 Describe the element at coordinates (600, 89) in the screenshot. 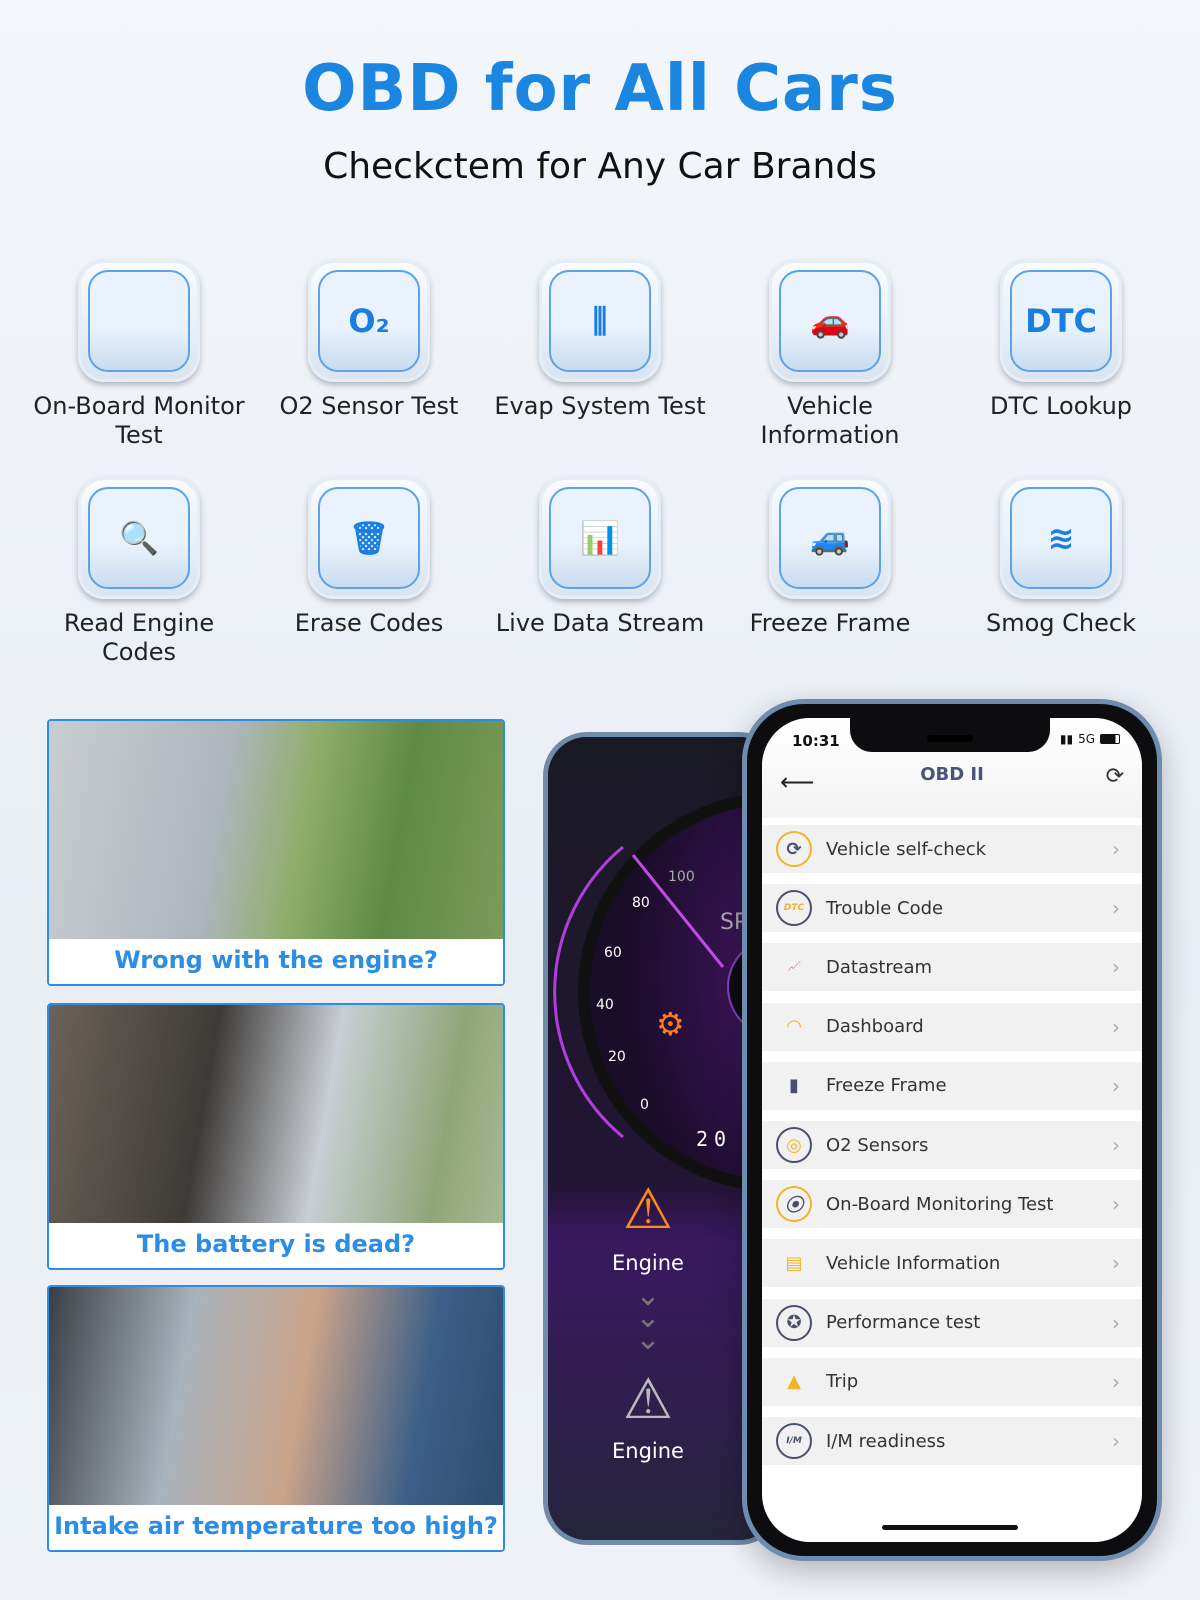

I see `page-title: OBD for All Cars` at that location.